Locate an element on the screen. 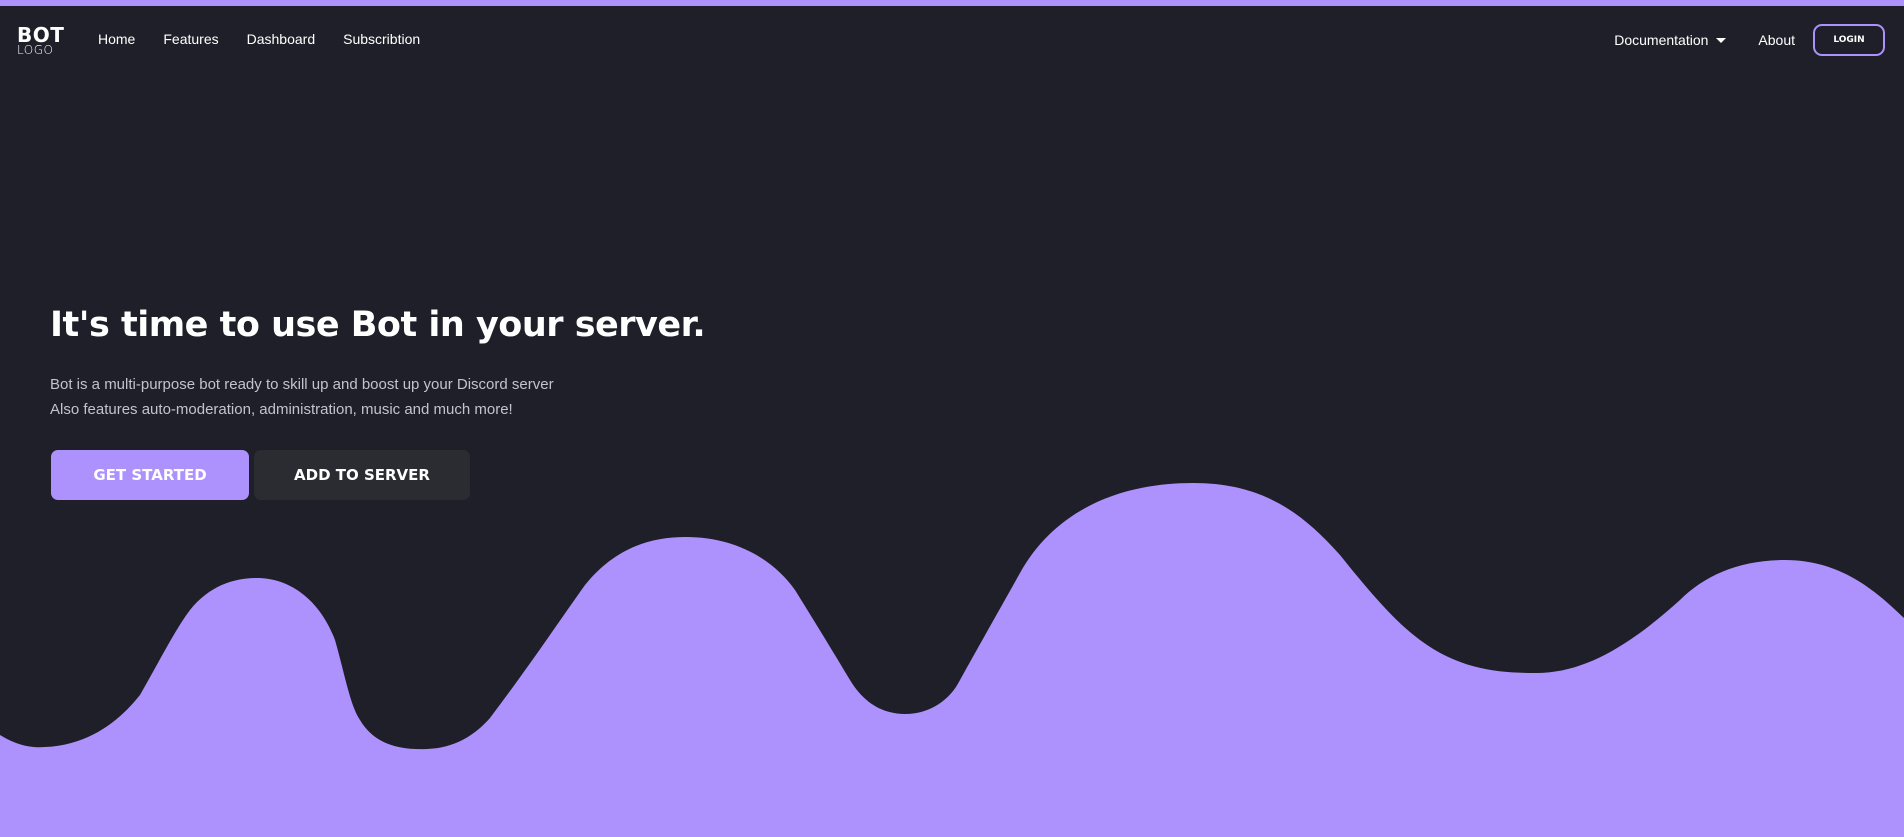 This screenshot has width=1904, height=837. documentation-label: Documentation is located at coordinates (1661, 40).